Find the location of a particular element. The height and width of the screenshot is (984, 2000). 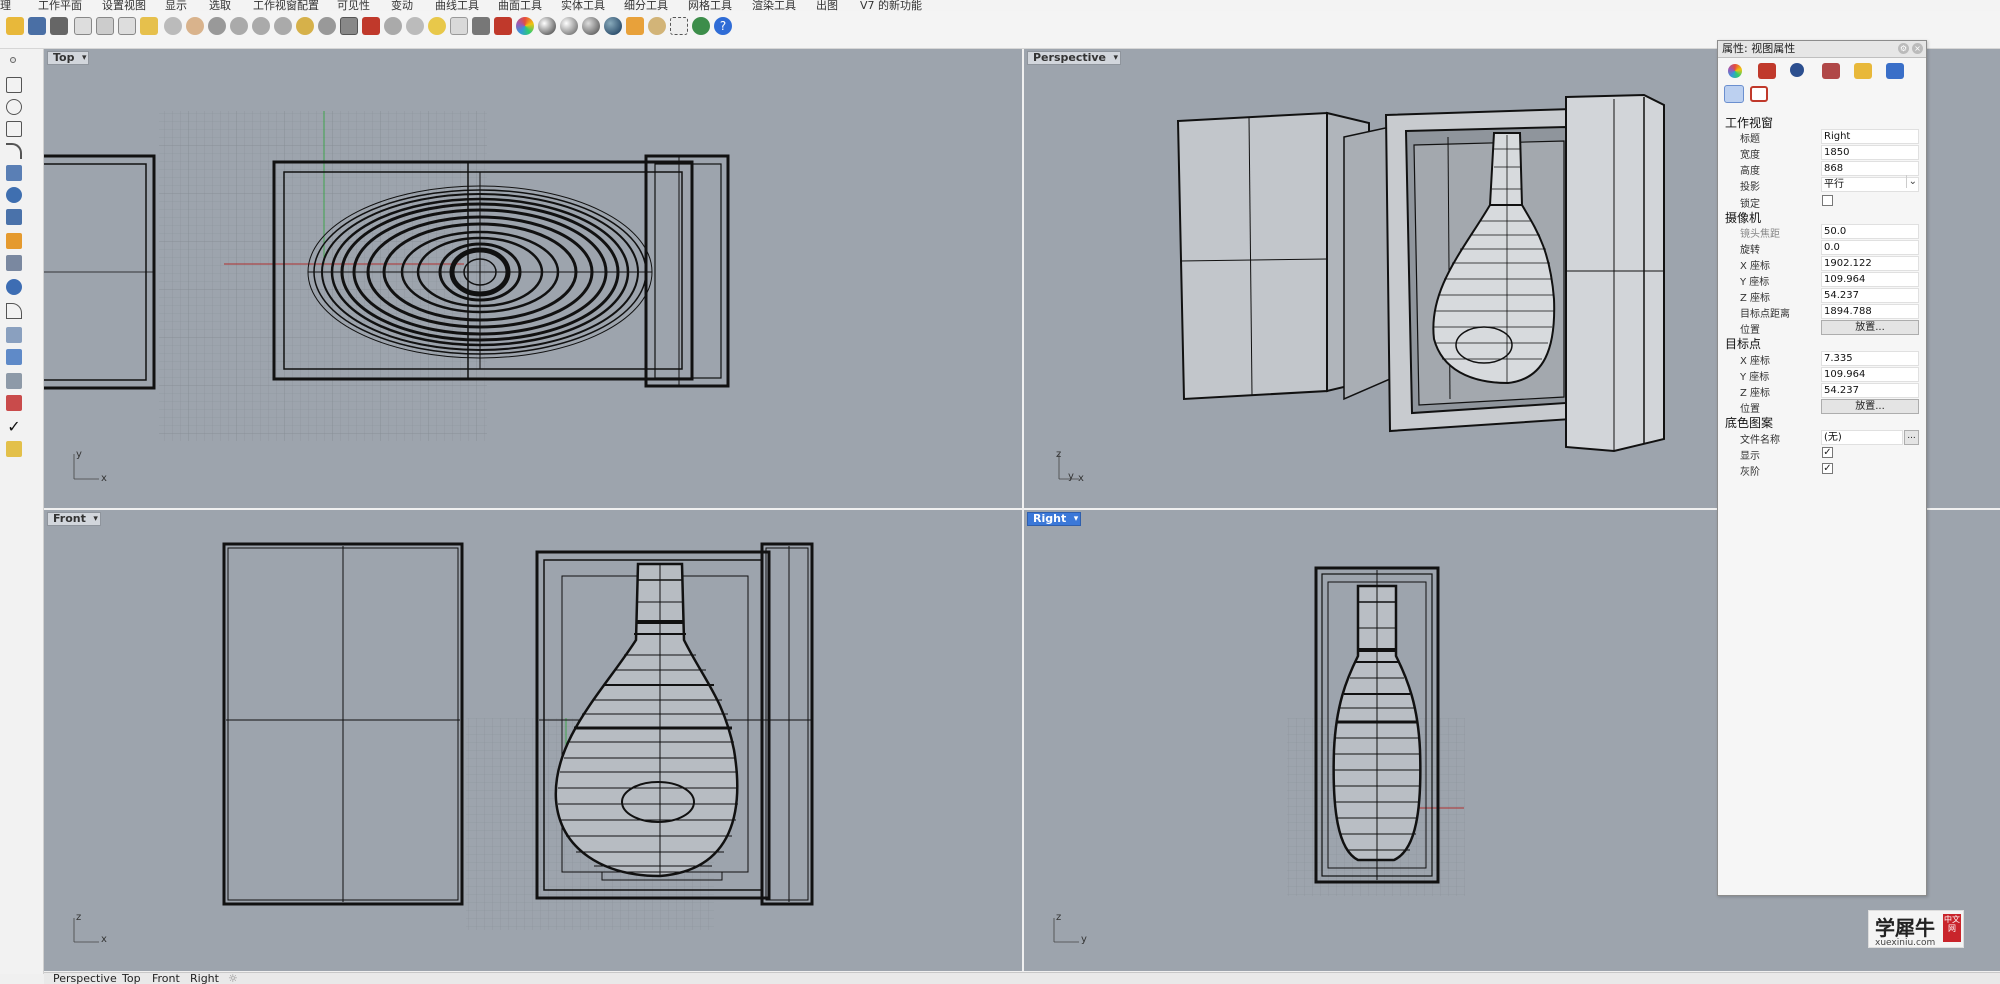

pan-hand-icon is located at coordinates (195, 26).